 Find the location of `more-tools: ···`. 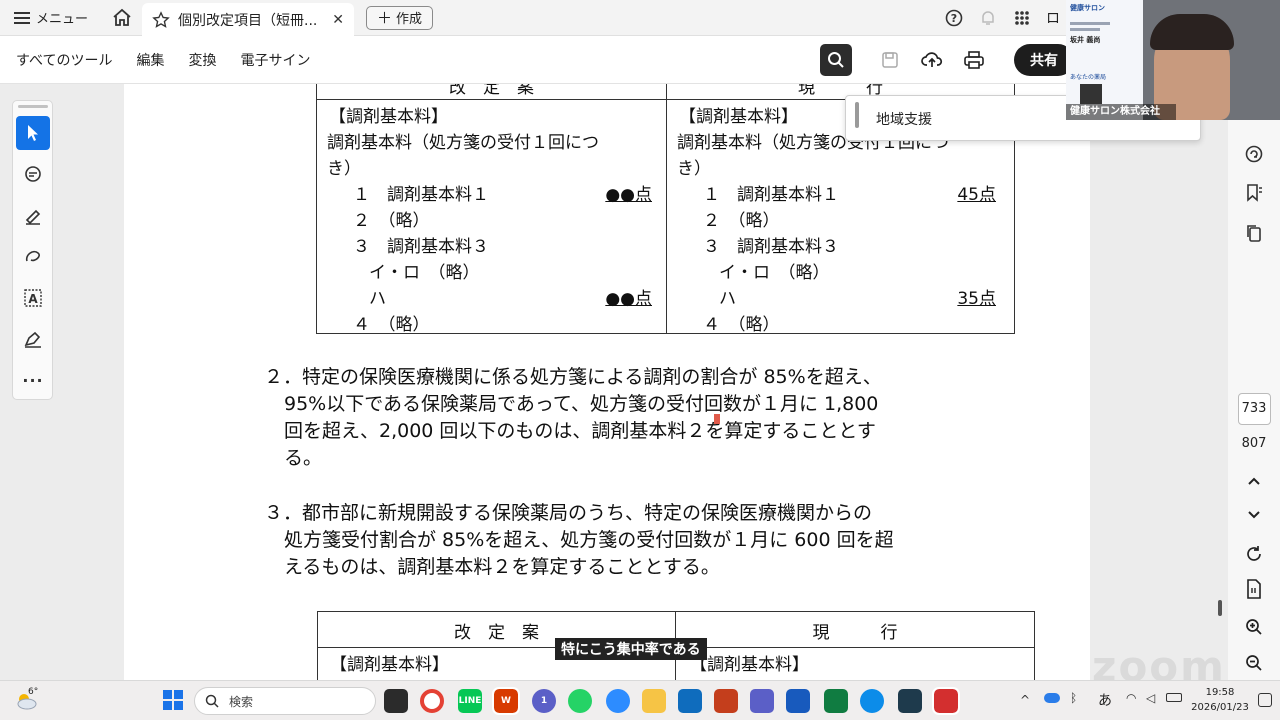

more-tools: ··· is located at coordinates (33, 380).